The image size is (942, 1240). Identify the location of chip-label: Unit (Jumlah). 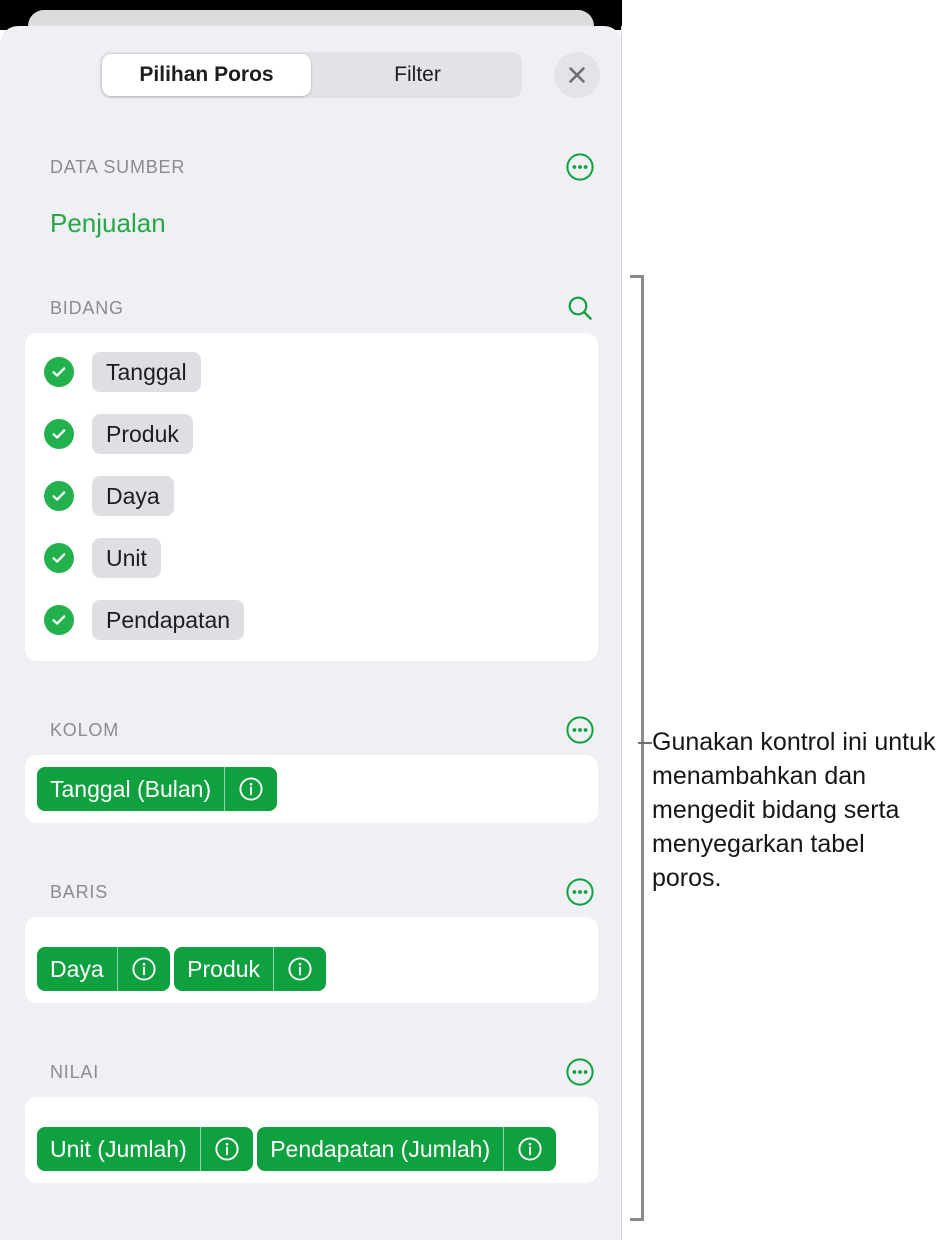
(118, 1148).